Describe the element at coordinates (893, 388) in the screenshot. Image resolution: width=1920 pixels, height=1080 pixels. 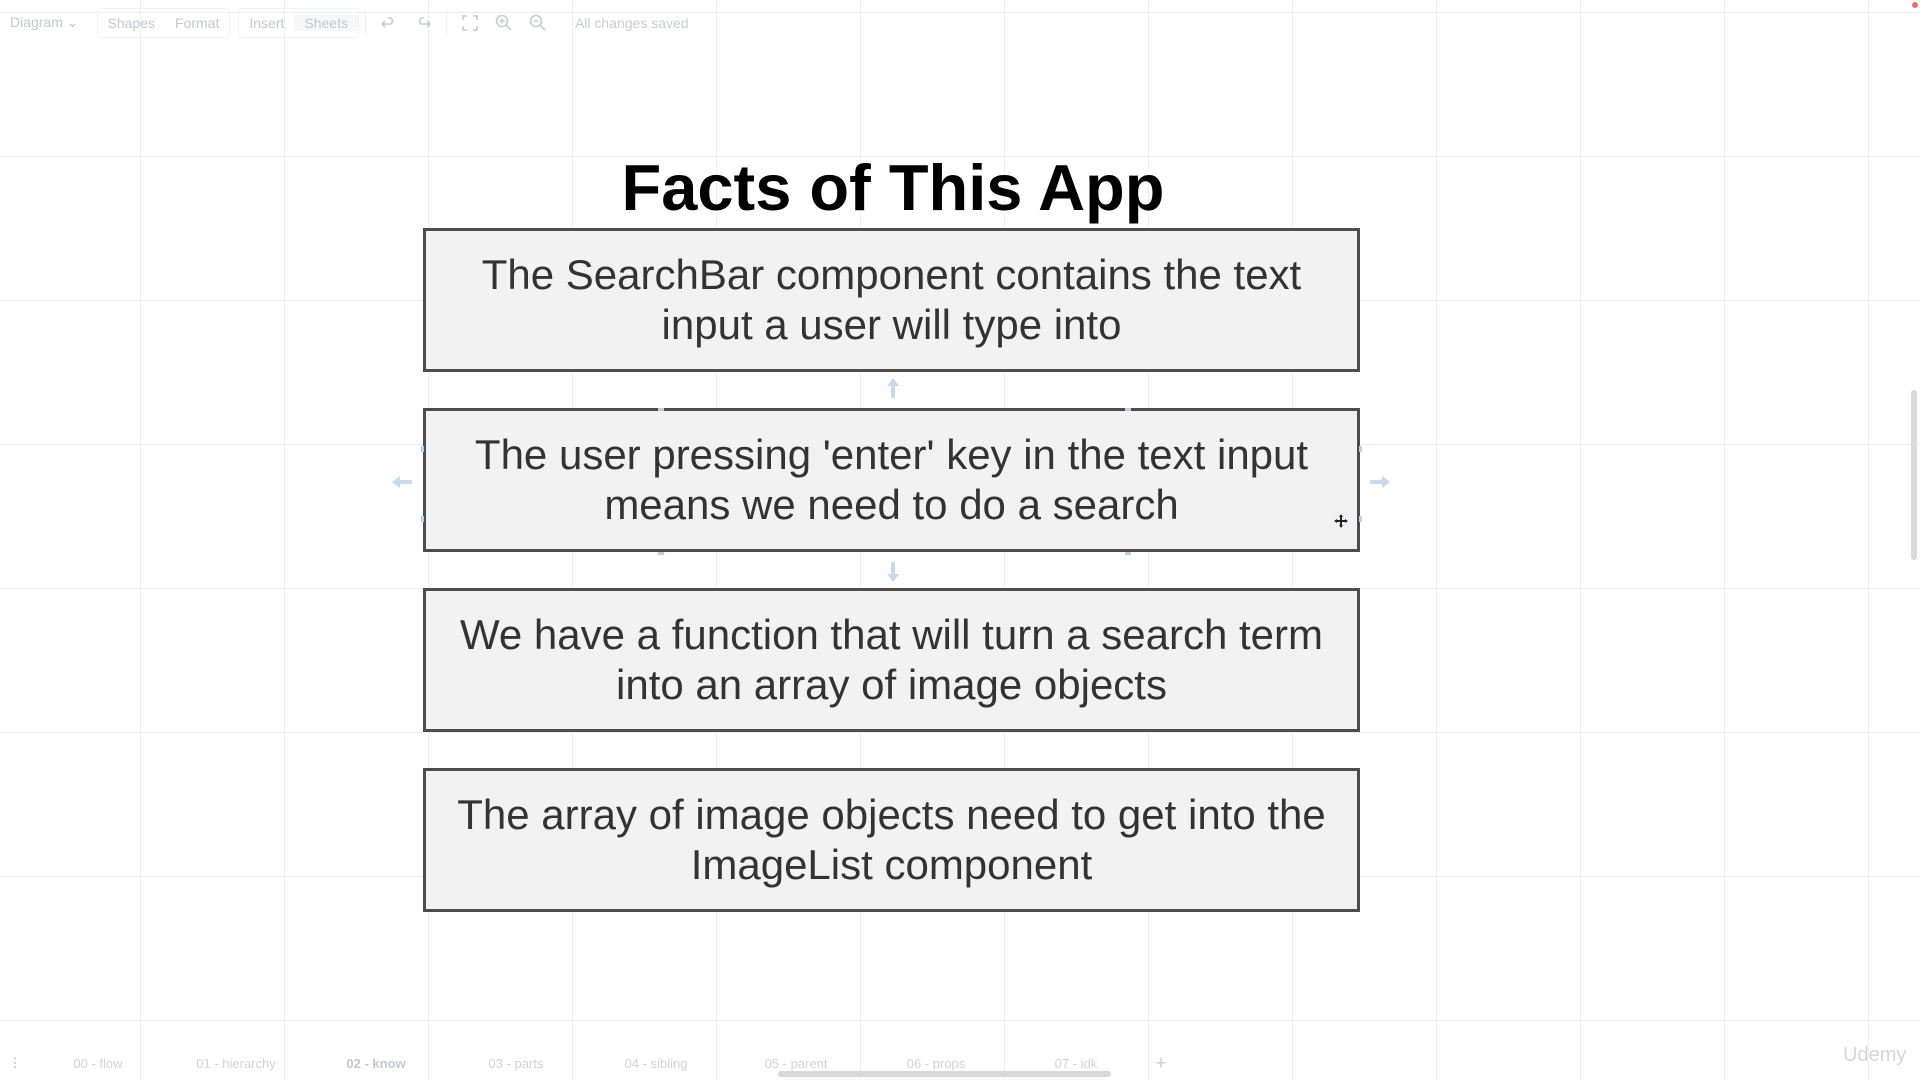
I see `arrow-up-icon` at that location.